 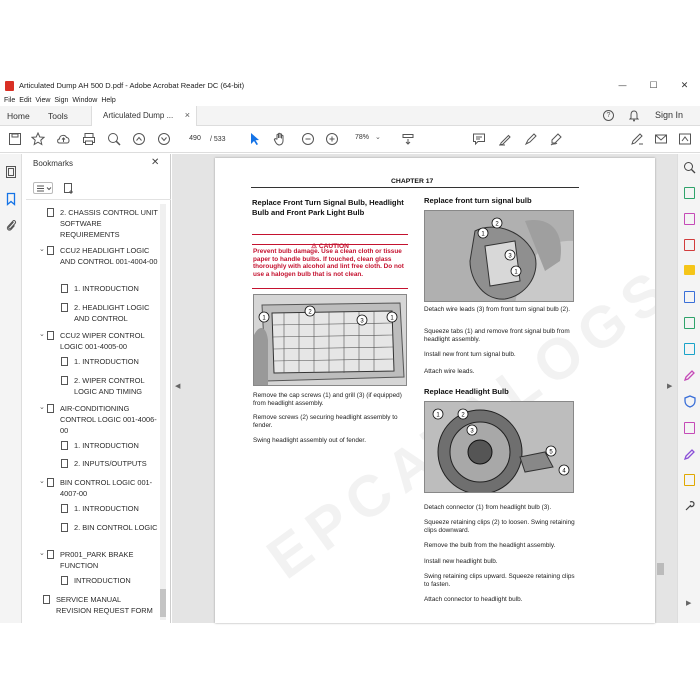 What do you see at coordinates (139, 139) in the screenshot?
I see `page-up-icon` at bounding box center [139, 139].